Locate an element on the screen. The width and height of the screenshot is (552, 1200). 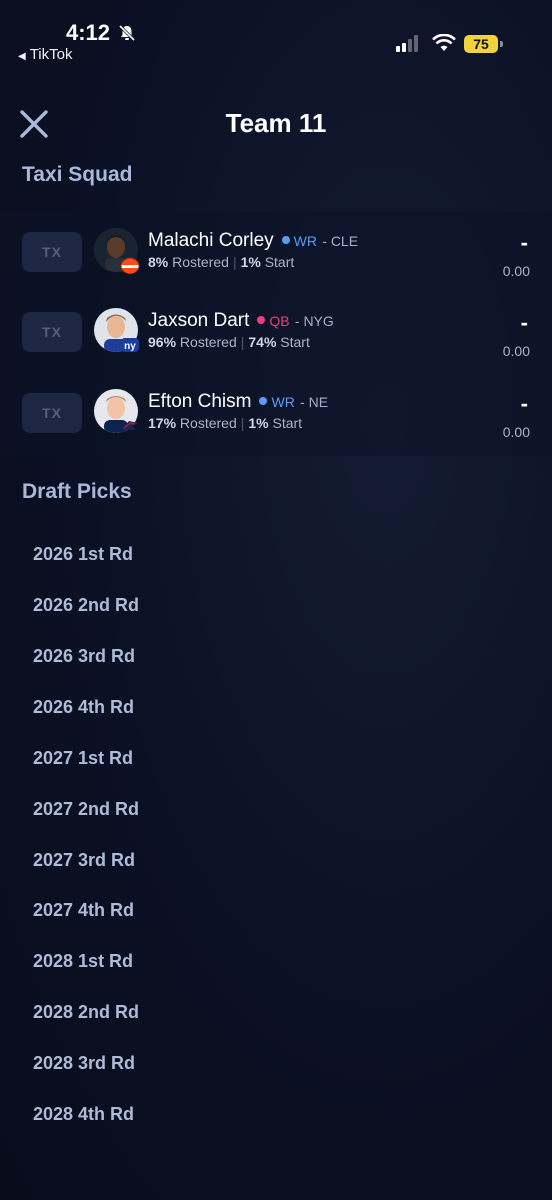
draft-pick-item: 2026 2nd Rd is located at coordinates (86, 605).